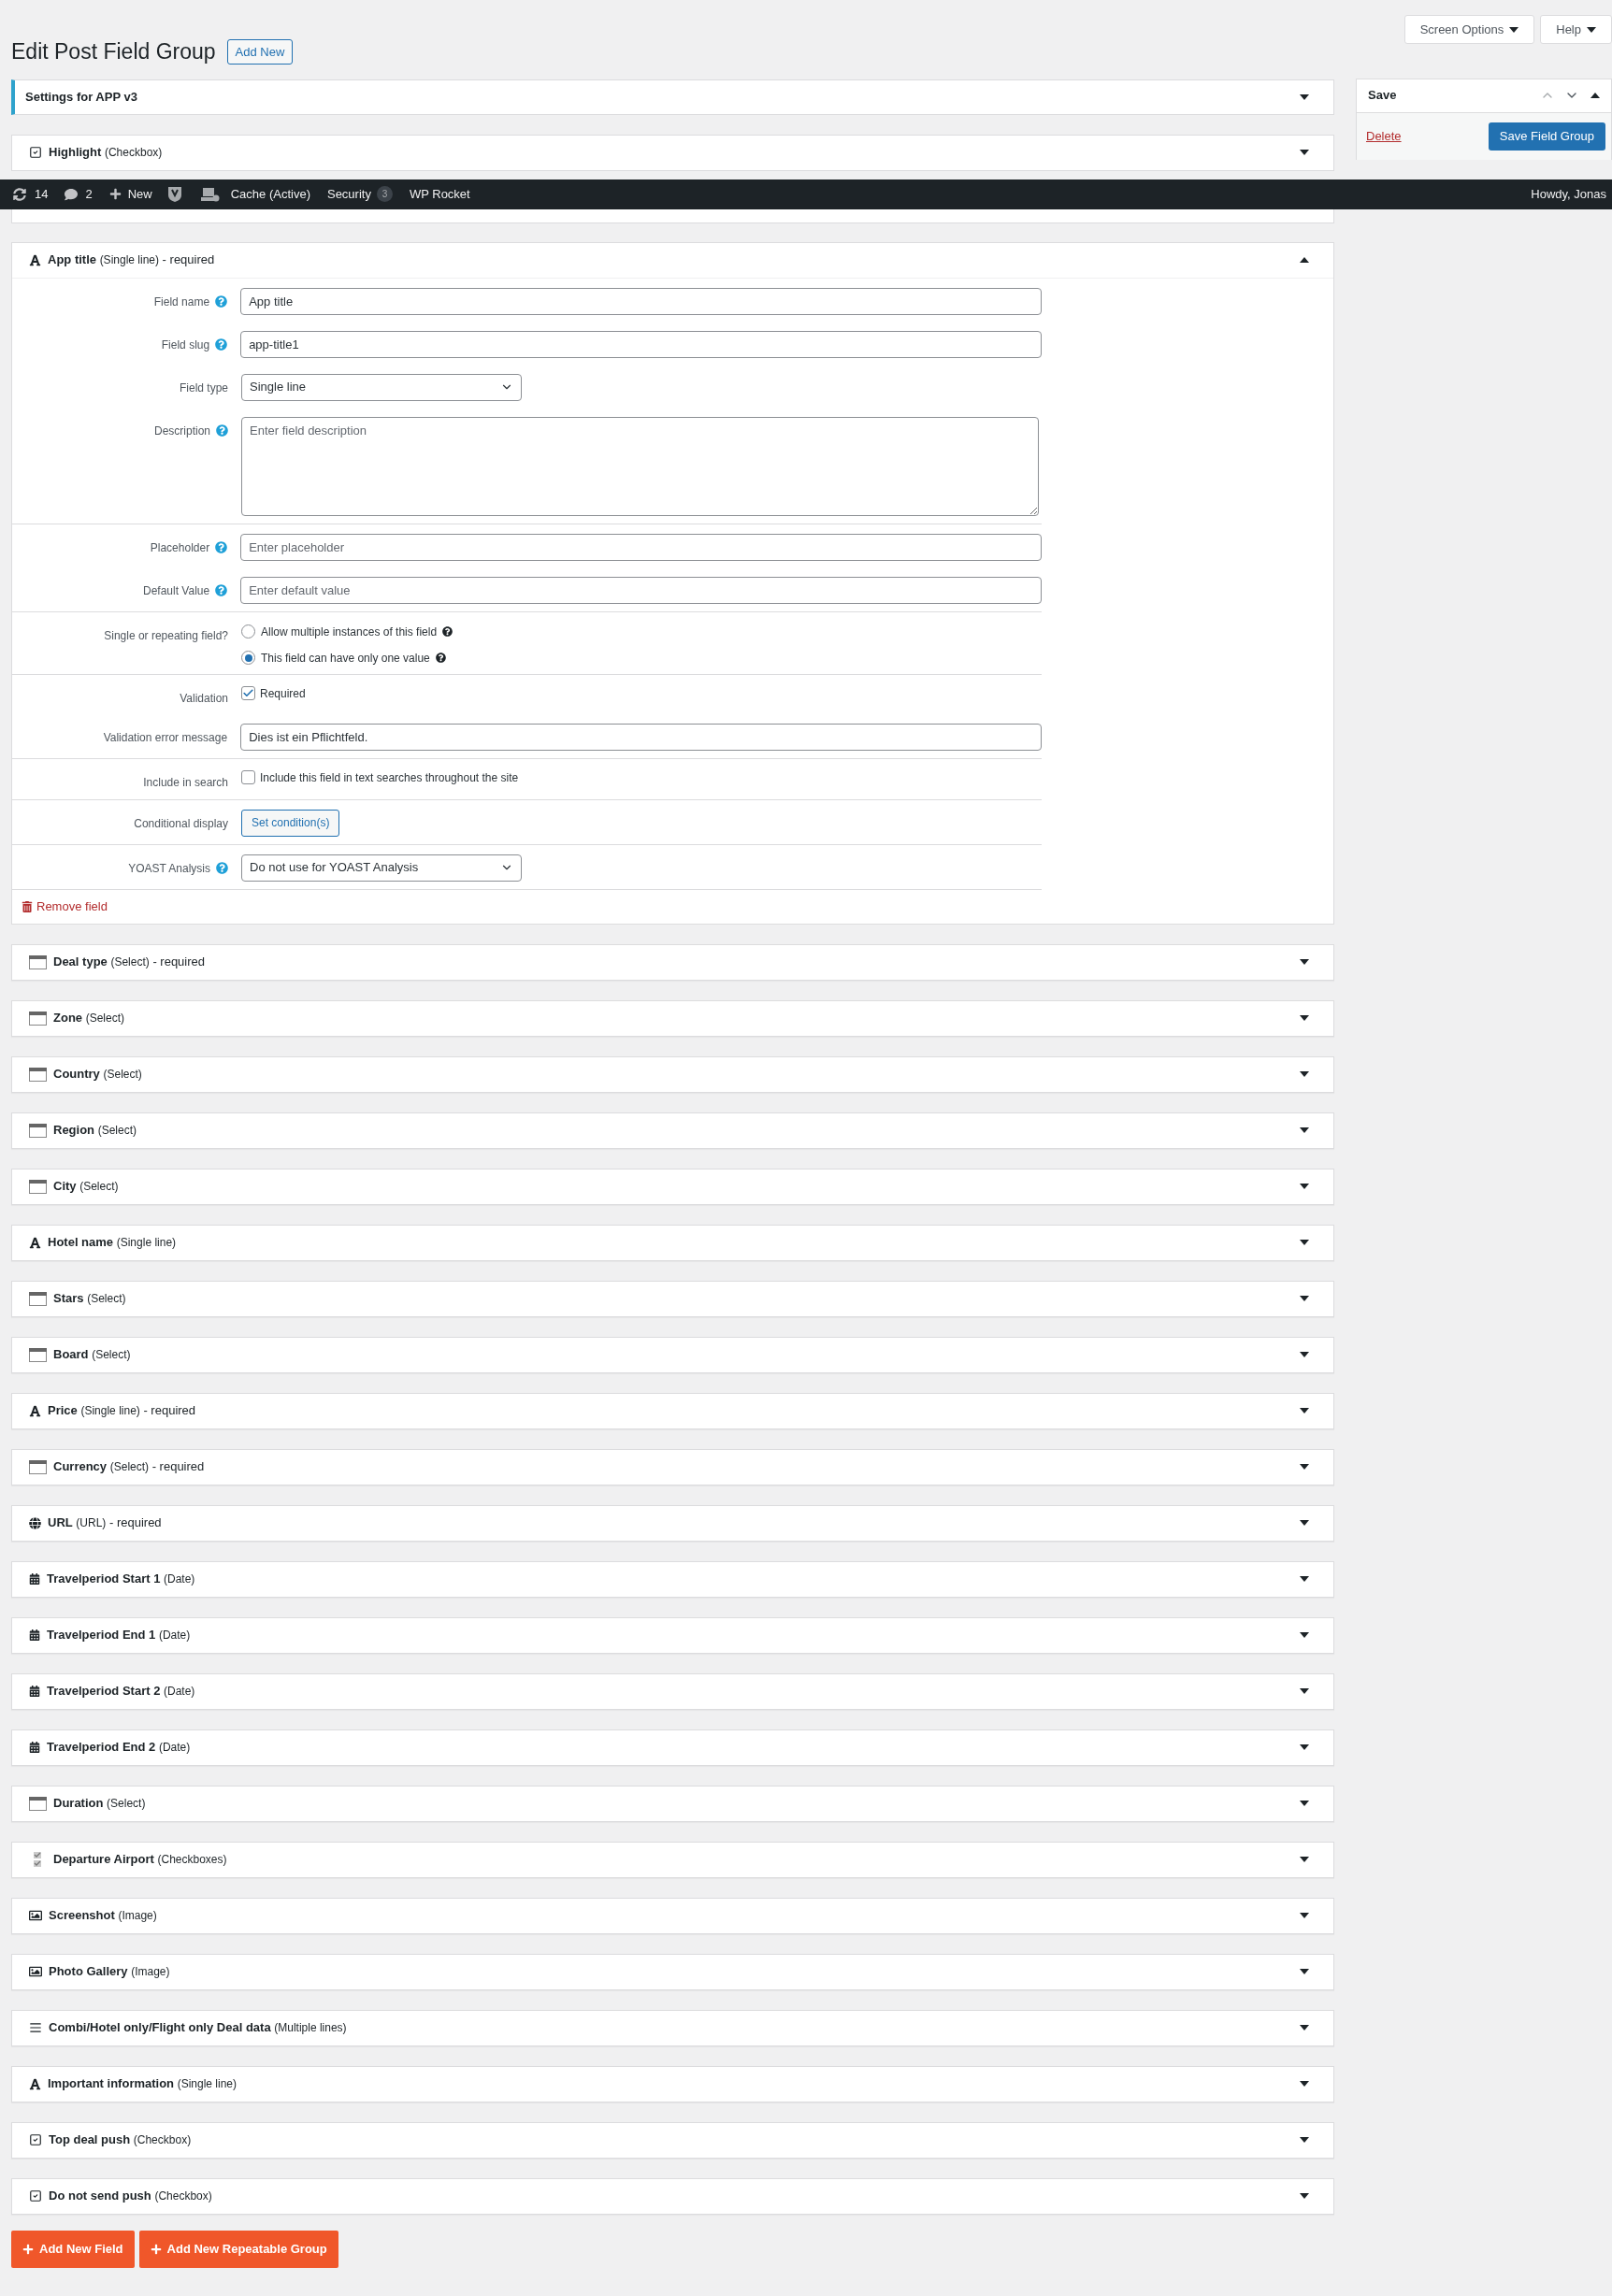  I want to click on security-link: Security, so click(348, 194).